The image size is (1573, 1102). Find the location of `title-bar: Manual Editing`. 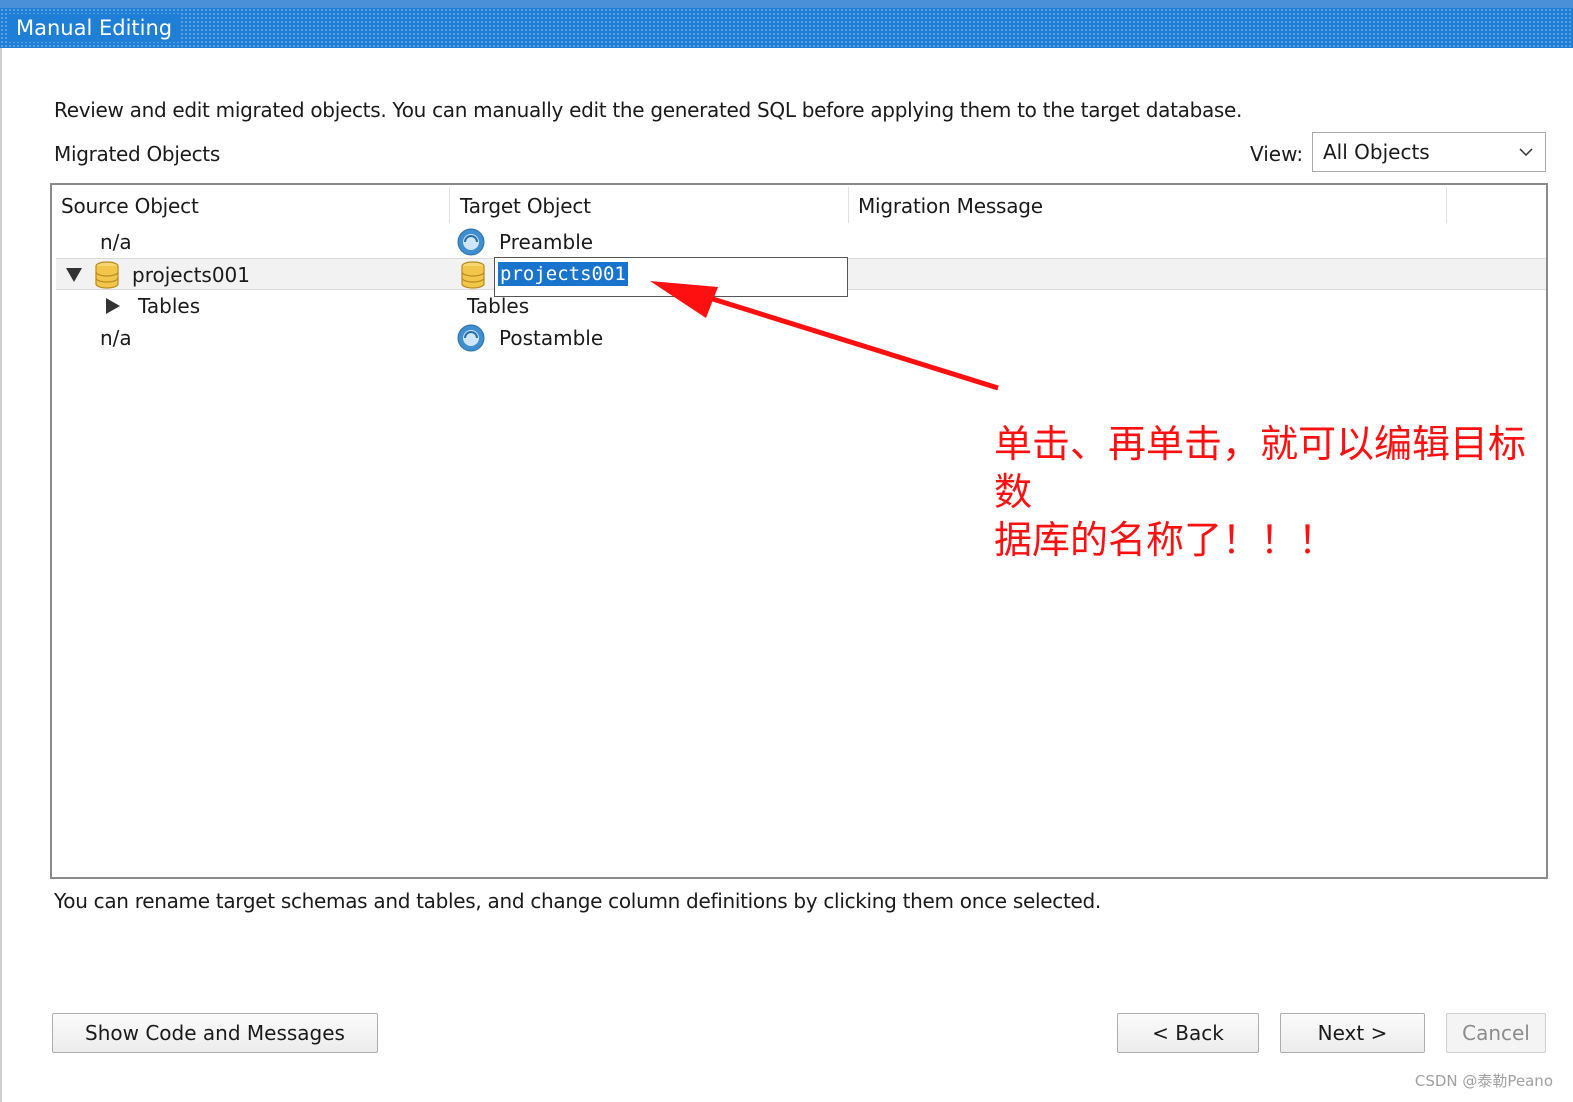

title-bar: Manual Editing is located at coordinates (786, 28).